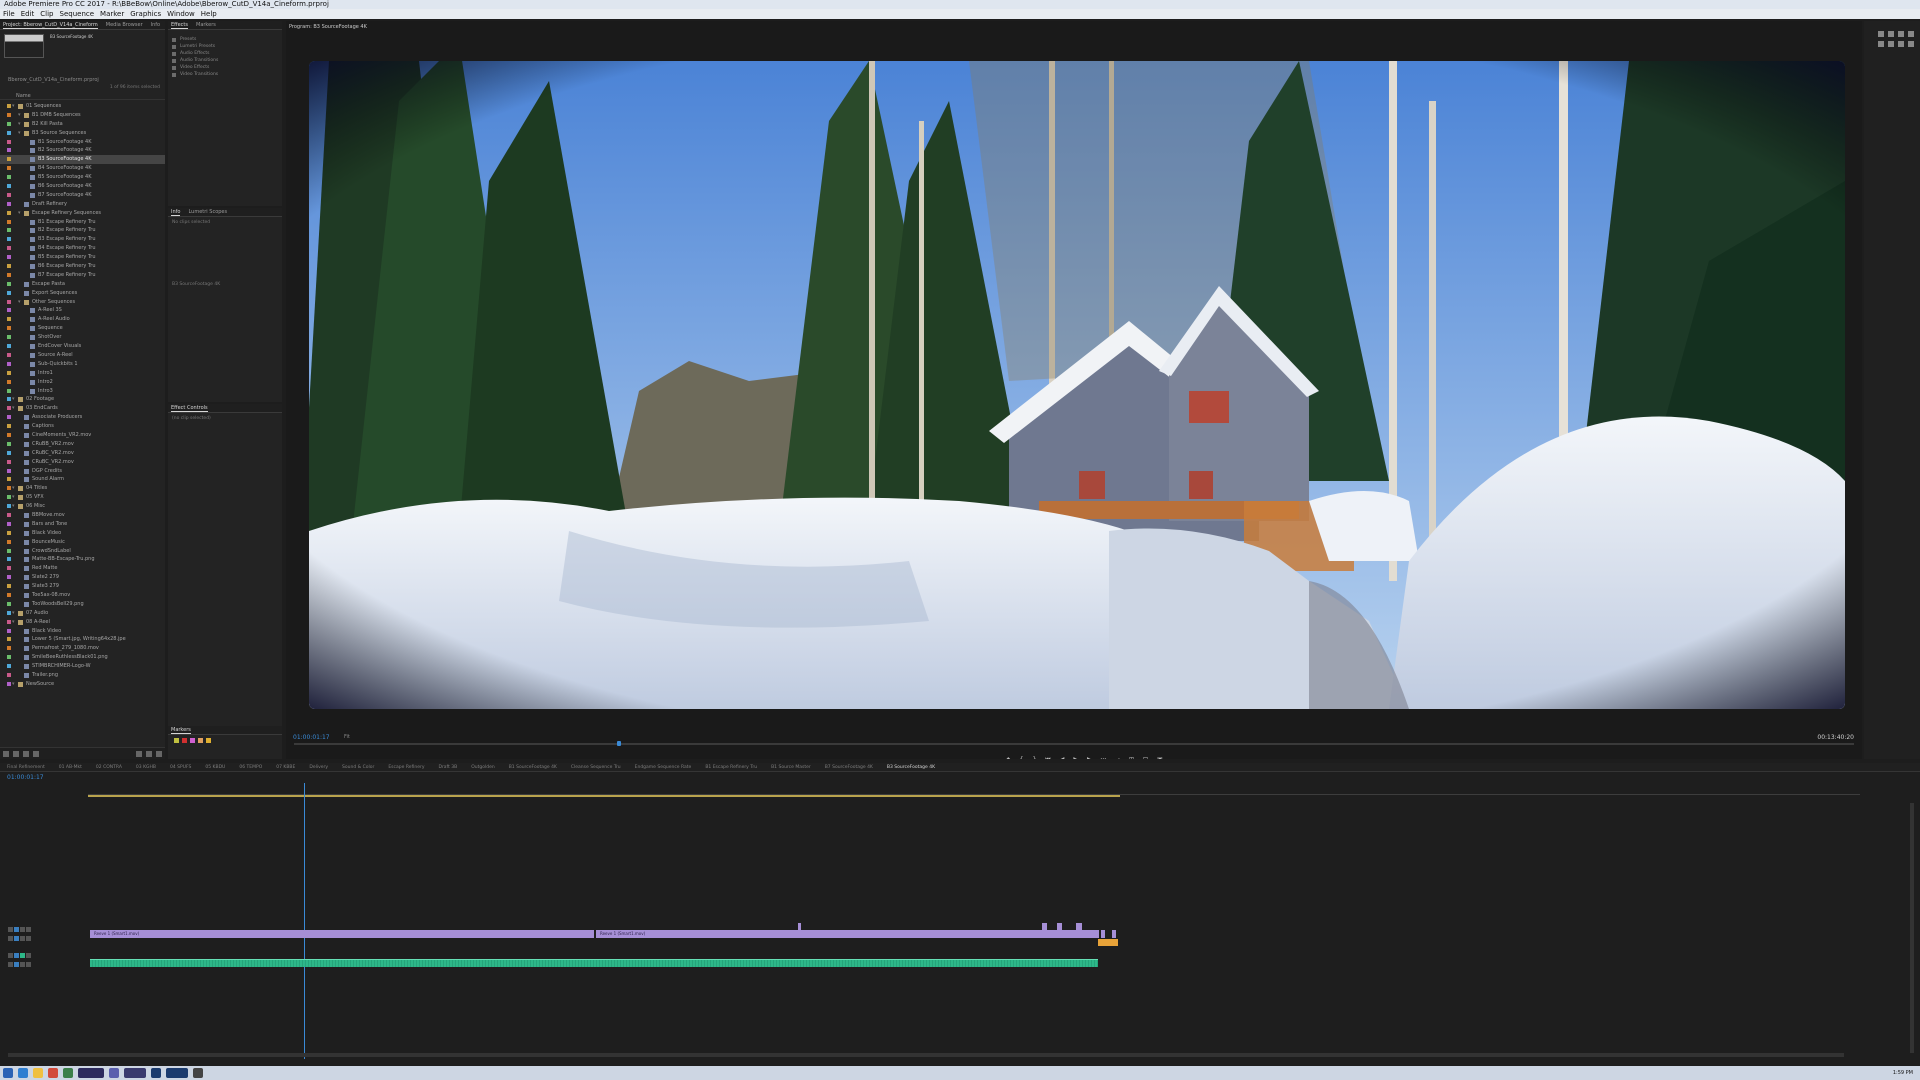 This screenshot has height=1080, width=1920. I want to click on project-item: A-Reel 3S, so click(82, 310).